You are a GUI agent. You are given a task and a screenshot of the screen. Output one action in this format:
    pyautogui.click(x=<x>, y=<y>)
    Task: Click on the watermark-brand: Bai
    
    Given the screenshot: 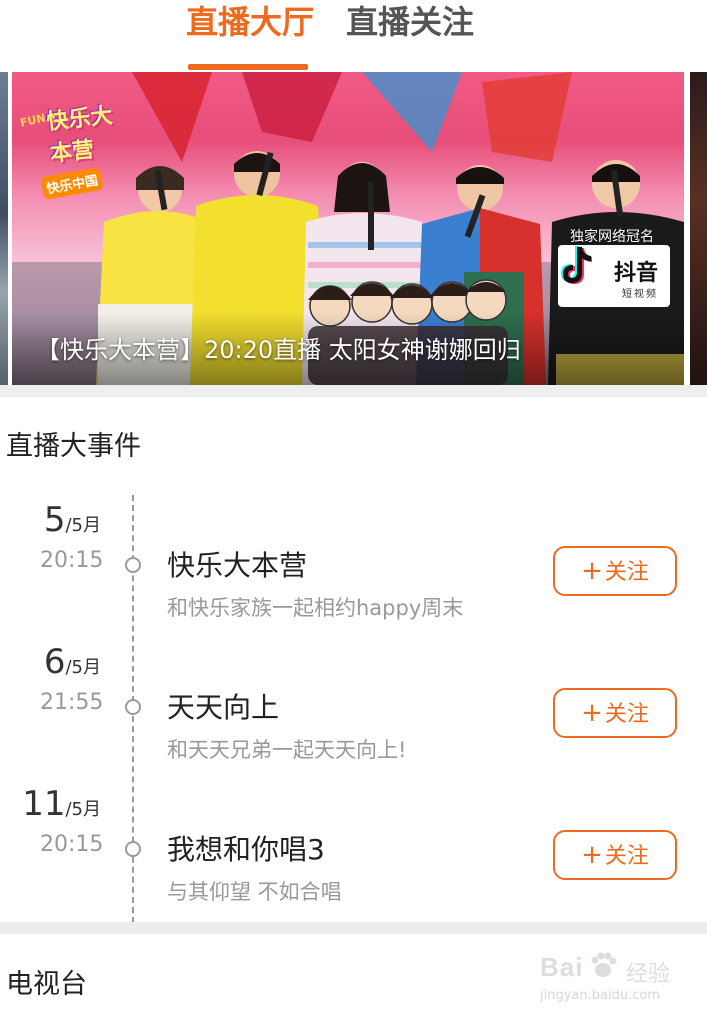 What is the action you would take?
    pyautogui.click(x=562, y=967)
    